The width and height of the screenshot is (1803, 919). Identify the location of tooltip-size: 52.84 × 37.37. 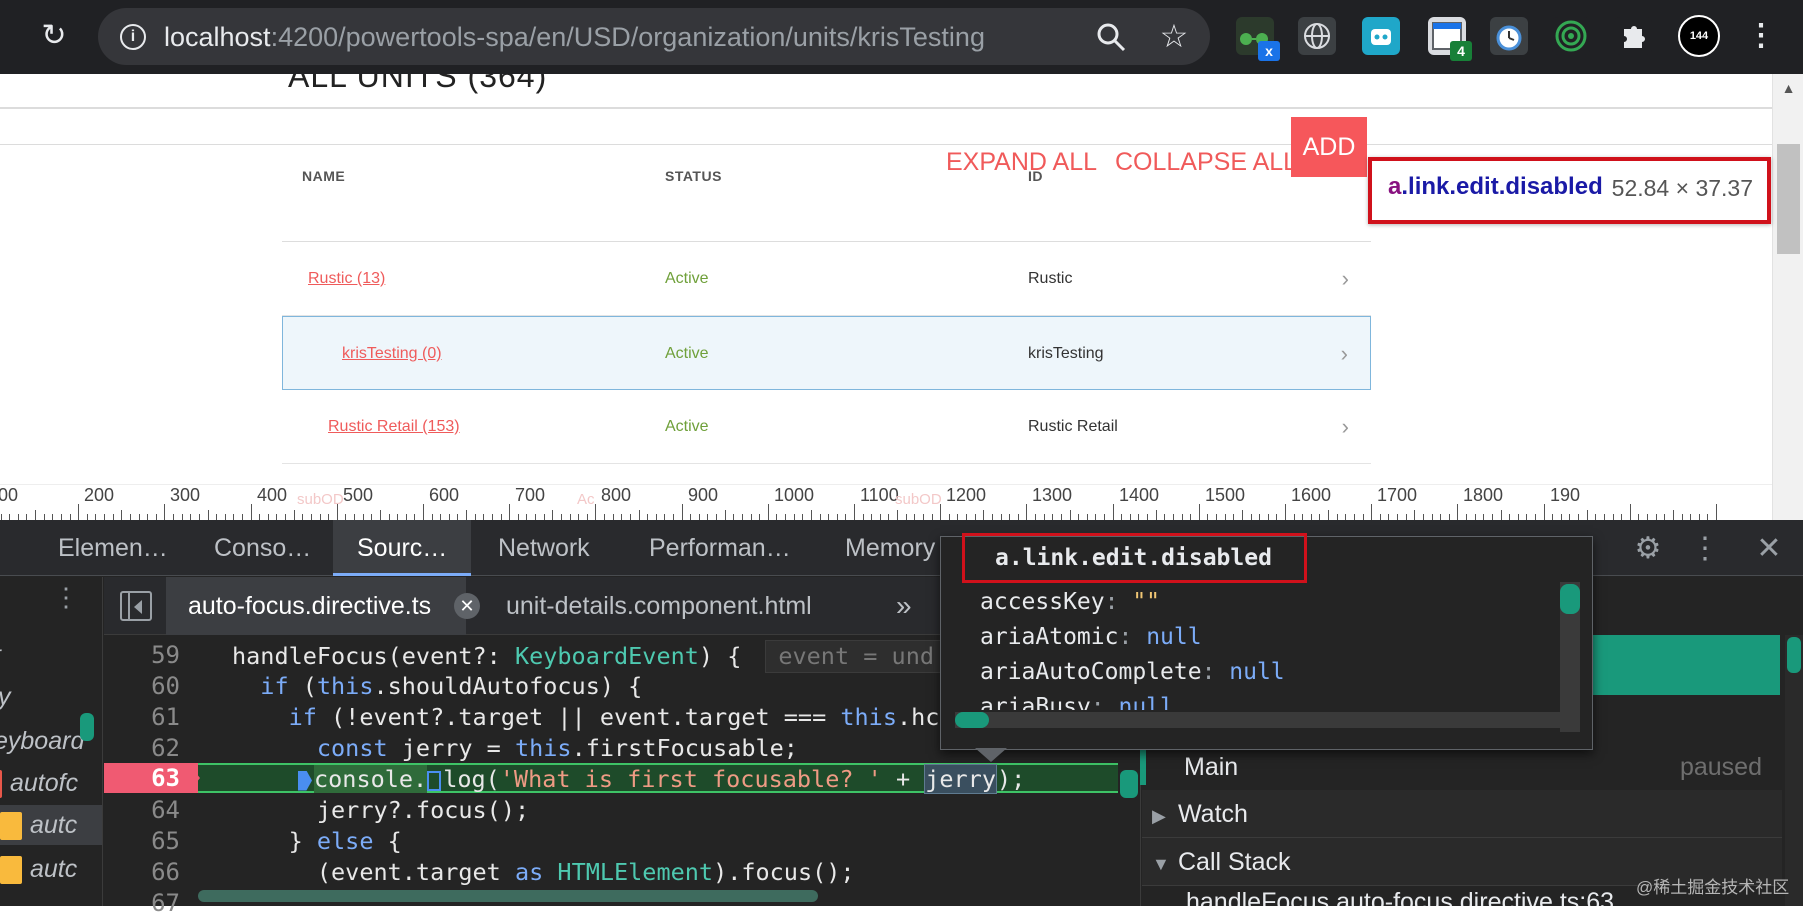
(1682, 188).